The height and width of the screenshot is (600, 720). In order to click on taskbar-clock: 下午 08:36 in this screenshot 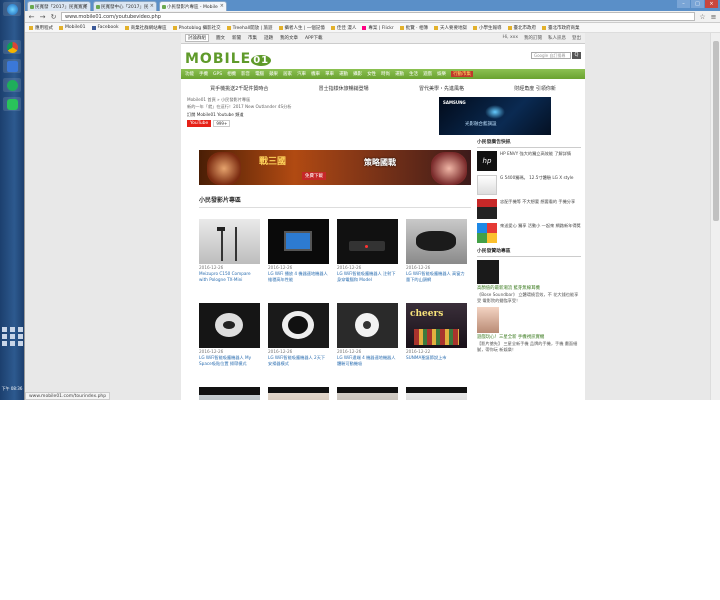, I will do `click(12, 389)`.